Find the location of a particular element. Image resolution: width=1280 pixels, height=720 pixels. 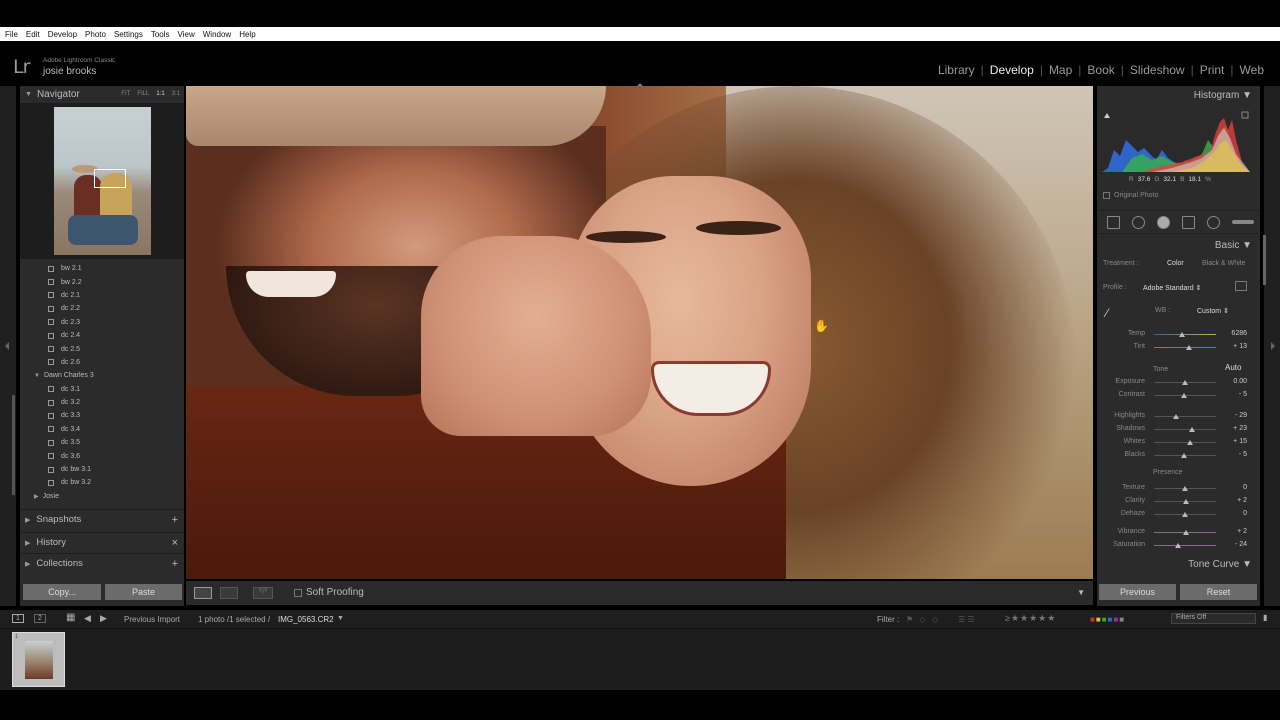

history-header: ▶ History × is located at coordinates (102, 542).